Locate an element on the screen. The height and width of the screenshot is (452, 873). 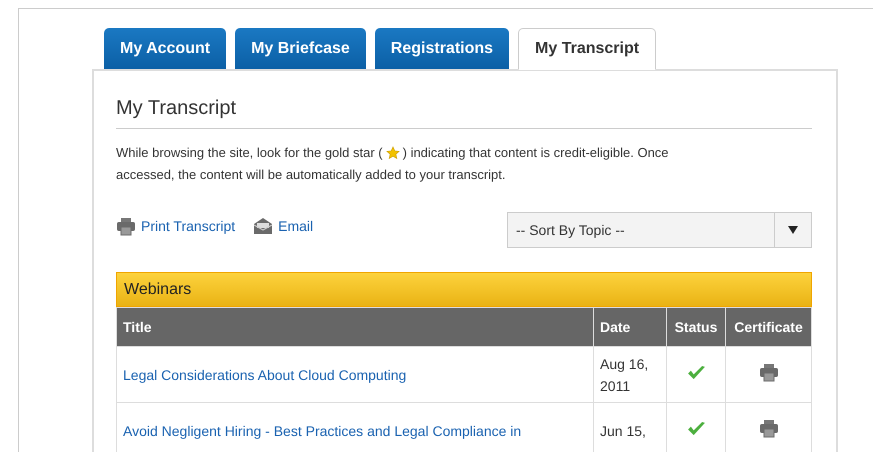
sort-dropdown: -- Sort By Topic -- is located at coordinates (659, 230).